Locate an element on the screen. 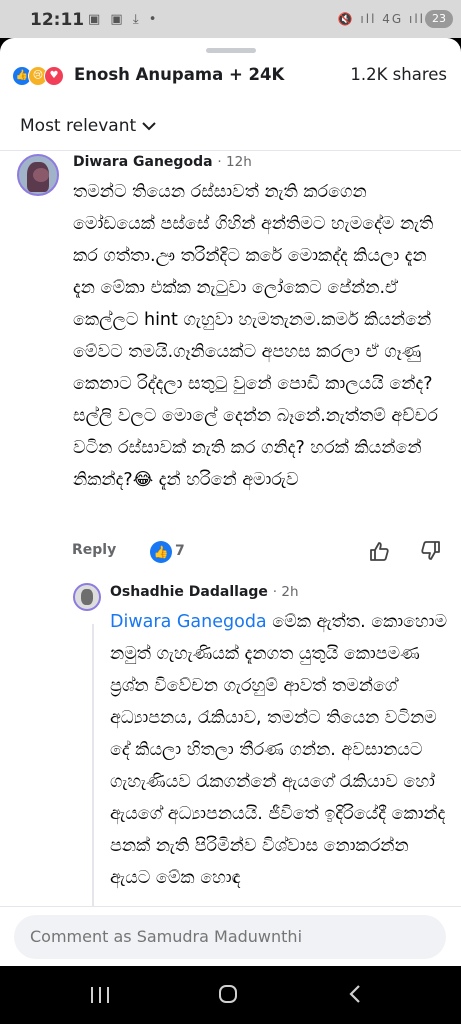 The width and height of the screenshot is (461, 1024). home-icon is located at coordinates (228, 994).